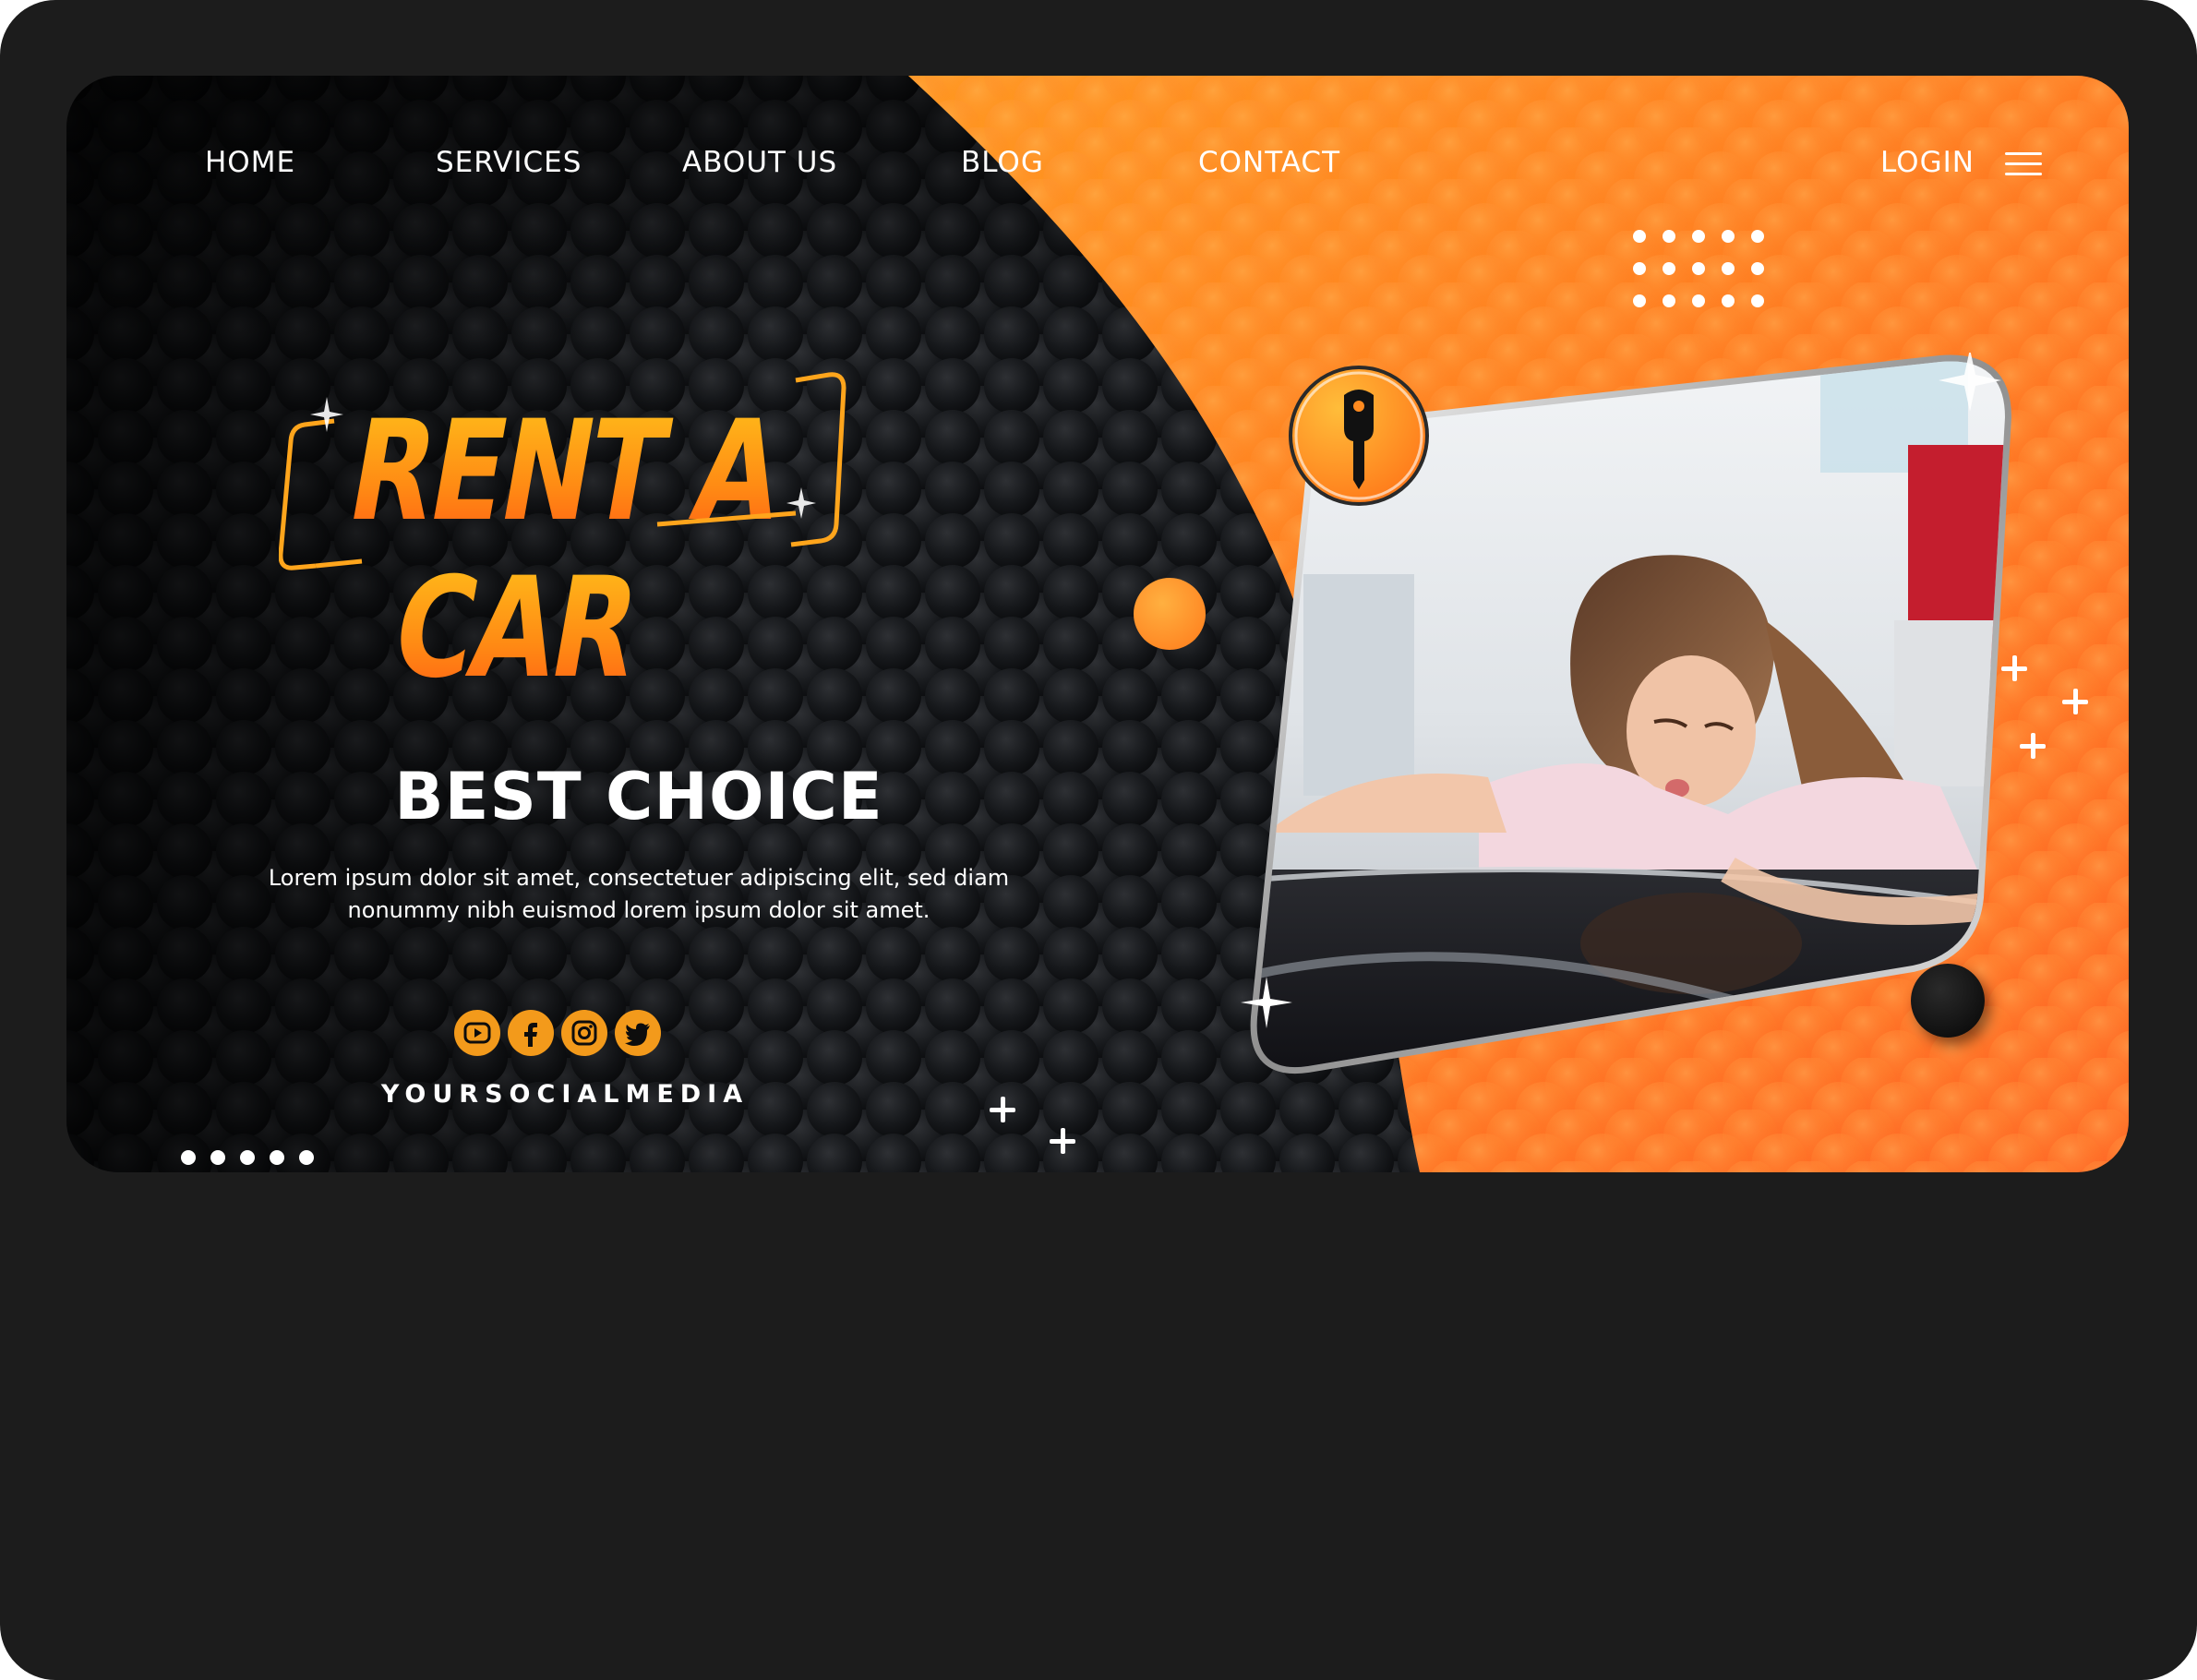 The height and width of the screenshot is (1680, 2197). What do you see at coordinates (1003, 162) in the screenshot?
I see `nav-blog-link: BLOG` at bounding box center [1003, 162].